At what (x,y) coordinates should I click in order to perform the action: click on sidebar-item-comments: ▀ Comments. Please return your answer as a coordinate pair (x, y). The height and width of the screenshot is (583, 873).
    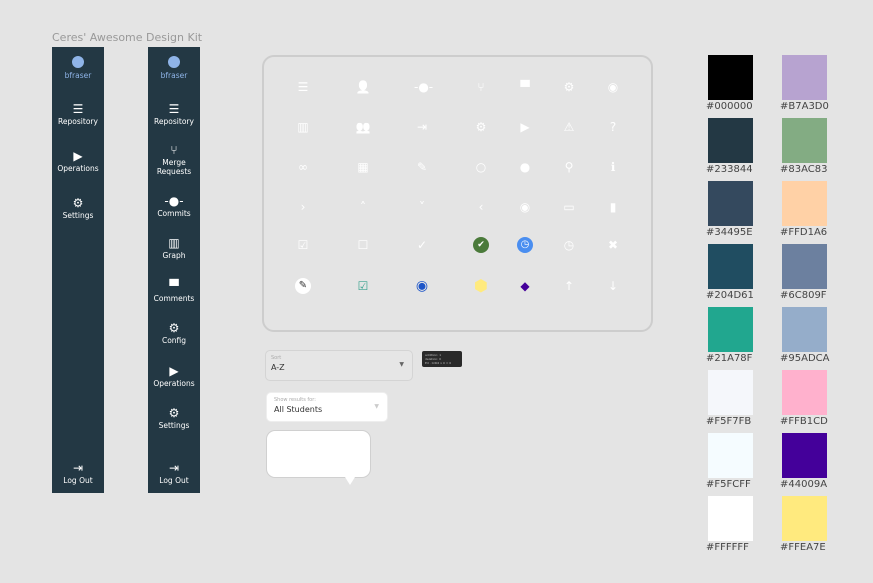
    Looking at the image, I should click on (174, 291).